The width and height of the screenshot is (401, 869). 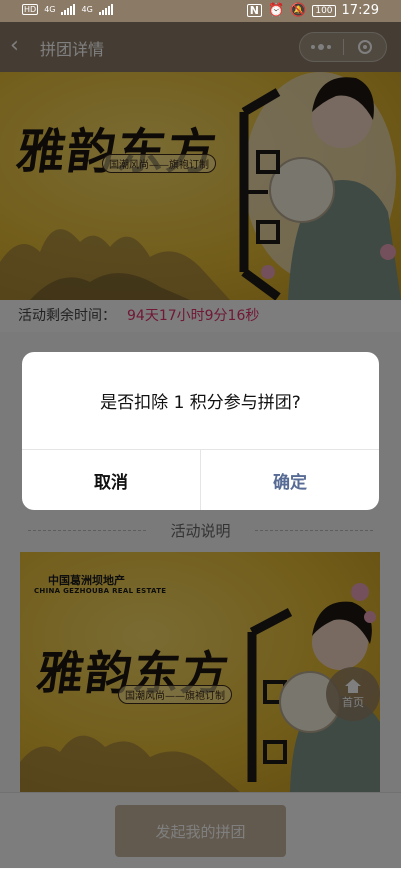 I want to click on status-bar: HD 4G 4G N ⏰ 🔕 100 17:29, so click(x=200, y=11).